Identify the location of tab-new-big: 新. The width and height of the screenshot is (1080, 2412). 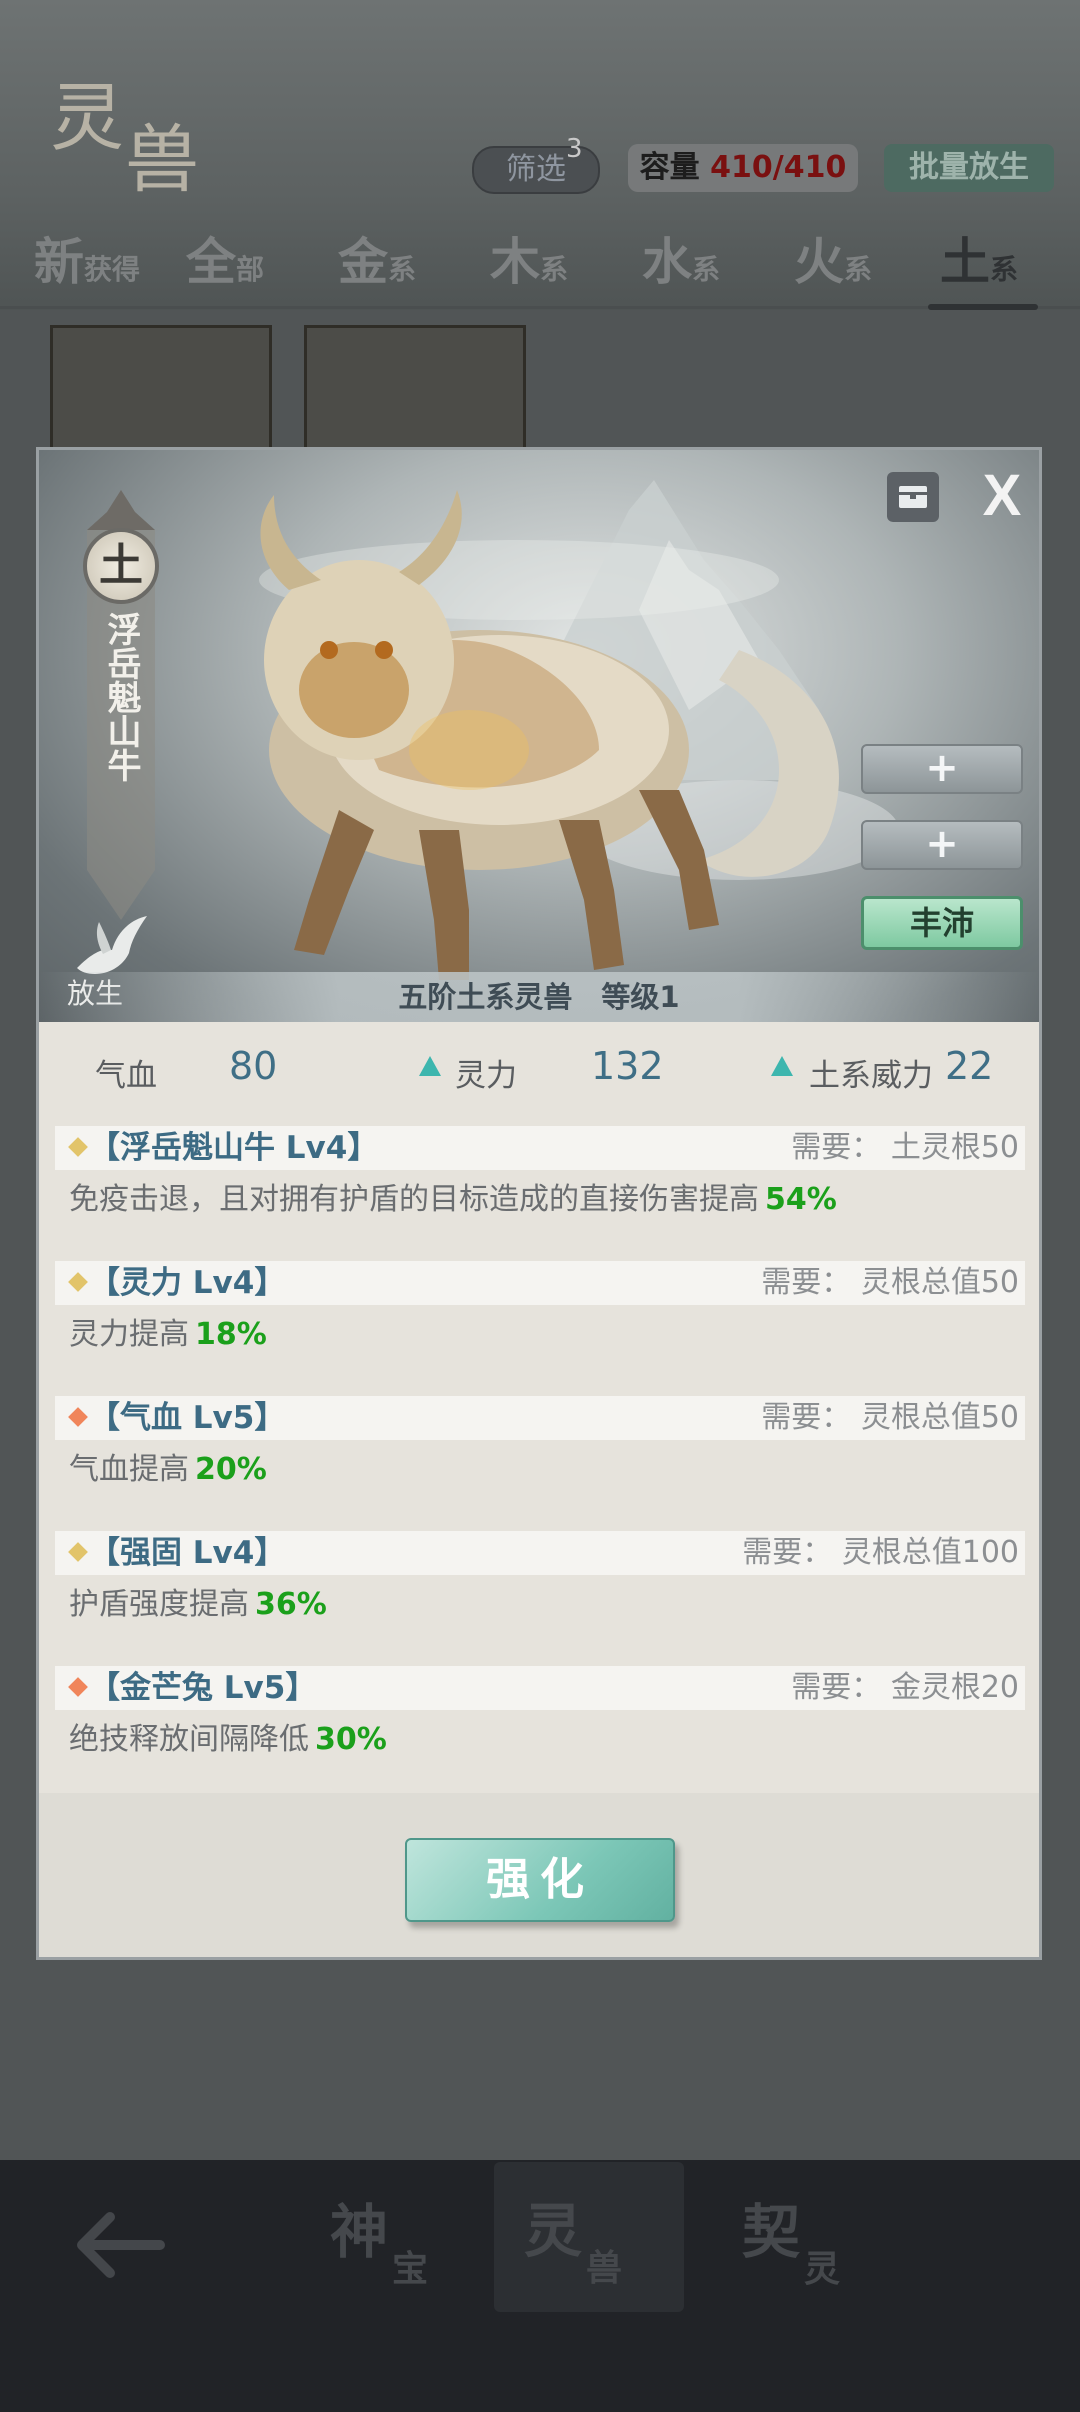
(59, 261).